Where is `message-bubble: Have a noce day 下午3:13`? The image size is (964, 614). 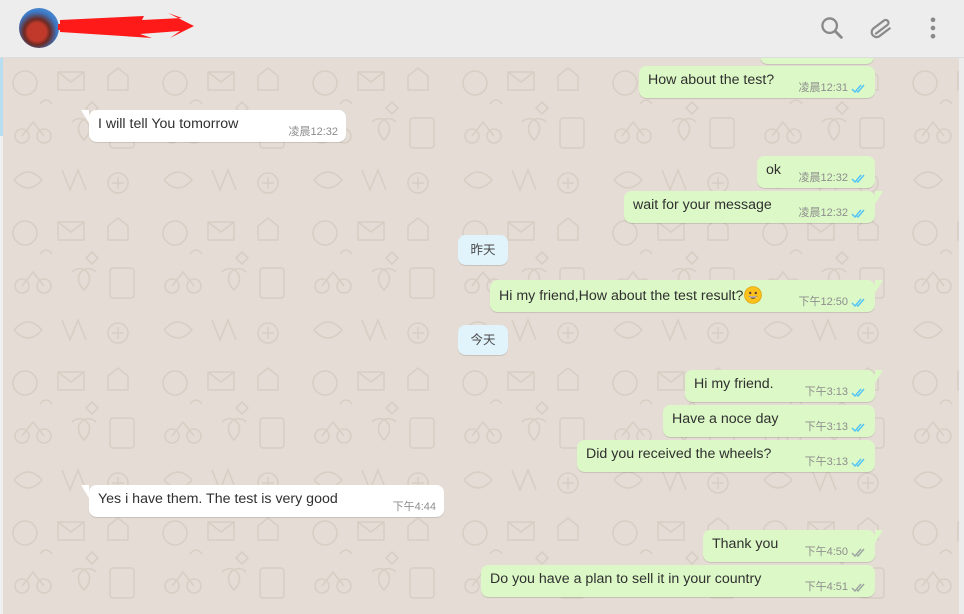 message-bubble: Have a noce day 下午3:13 is located at coordinates (769, 421).